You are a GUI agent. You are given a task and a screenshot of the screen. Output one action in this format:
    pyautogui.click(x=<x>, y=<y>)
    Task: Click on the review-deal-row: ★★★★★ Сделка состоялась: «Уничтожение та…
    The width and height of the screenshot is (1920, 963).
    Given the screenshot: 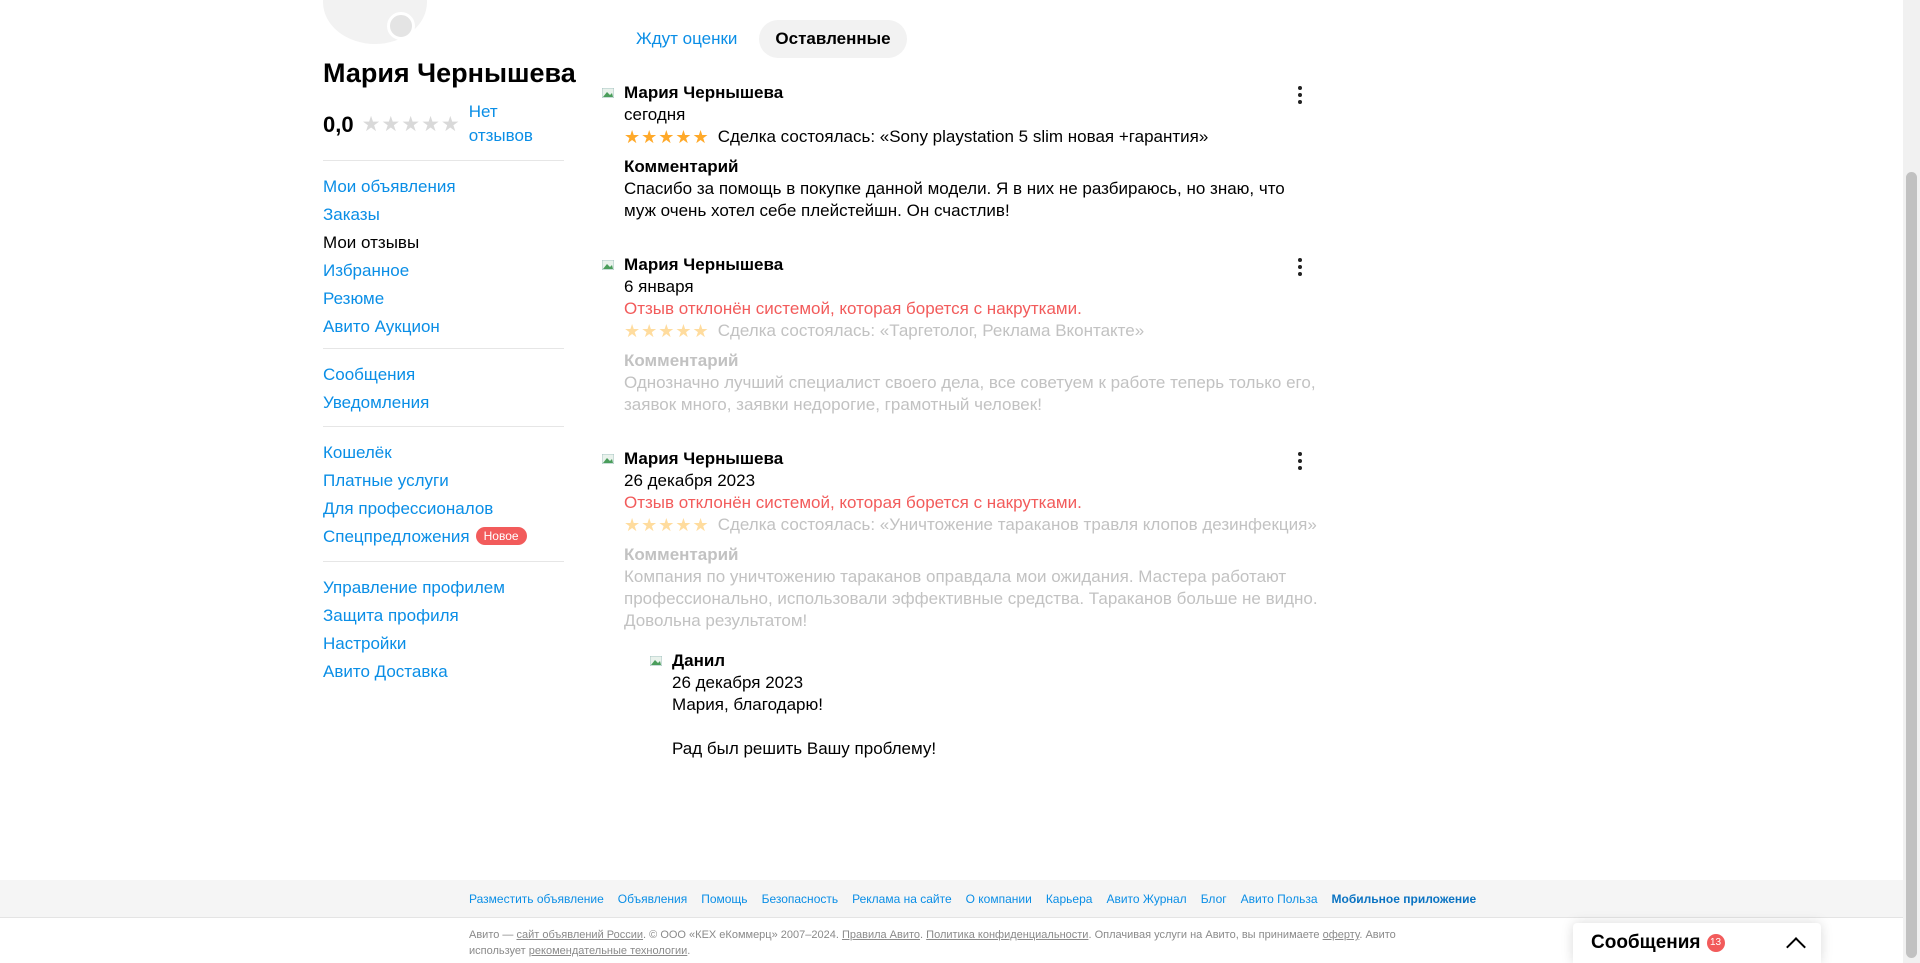 What is the action you would take?
    pyautogui.click(x=972, y=525)
    